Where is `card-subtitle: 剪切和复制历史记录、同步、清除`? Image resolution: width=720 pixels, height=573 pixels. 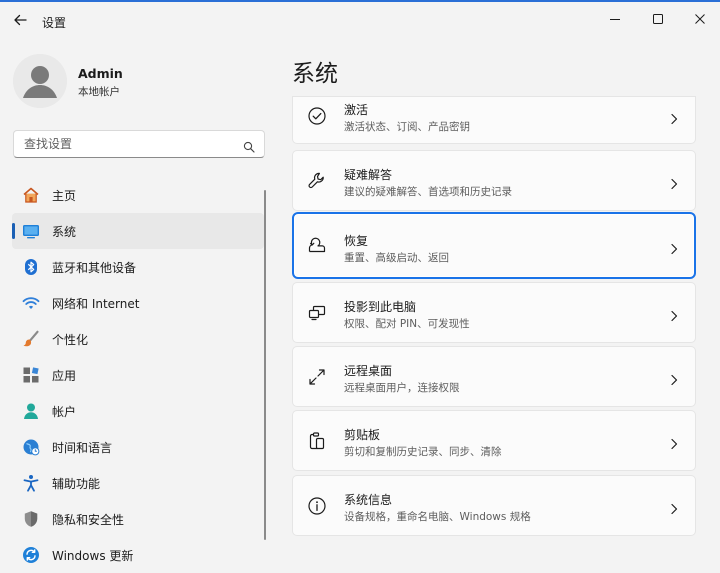
card-subtitle: 剪切和复制历史记录、同步、清除 is located at coordinates (423, 452).